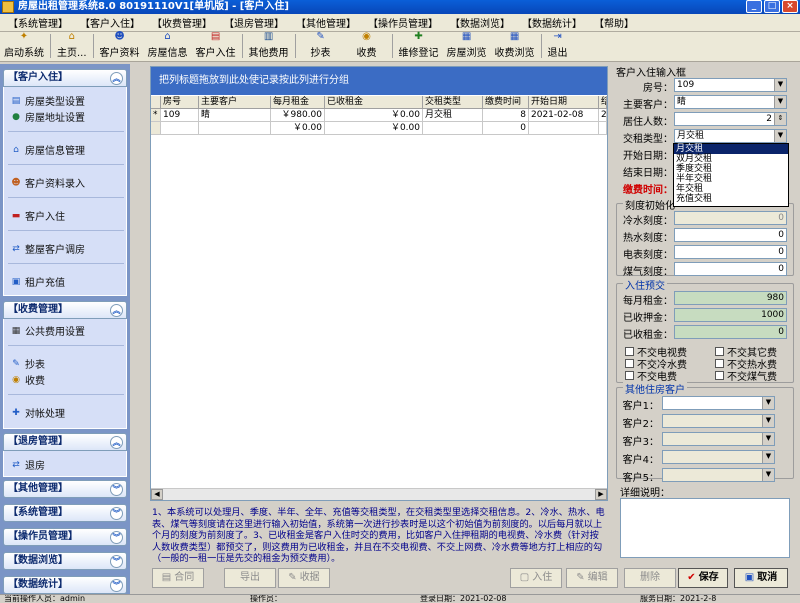  I want to click on received-rent-input: 0, so click(730, 332).